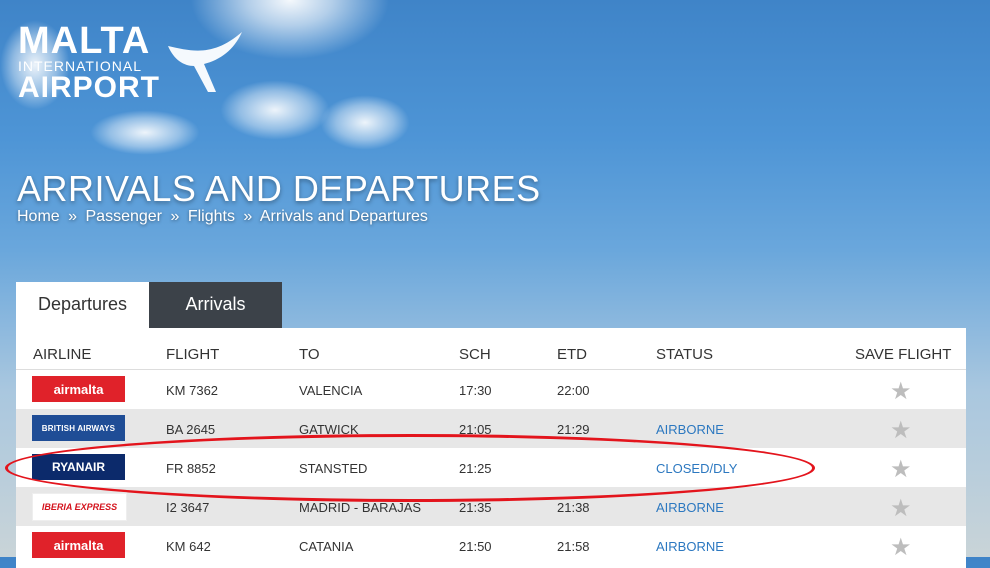  Describe the element at coordinates (191, 468) in the screenshot. I see `cell-flight: FR 8852` at that location.